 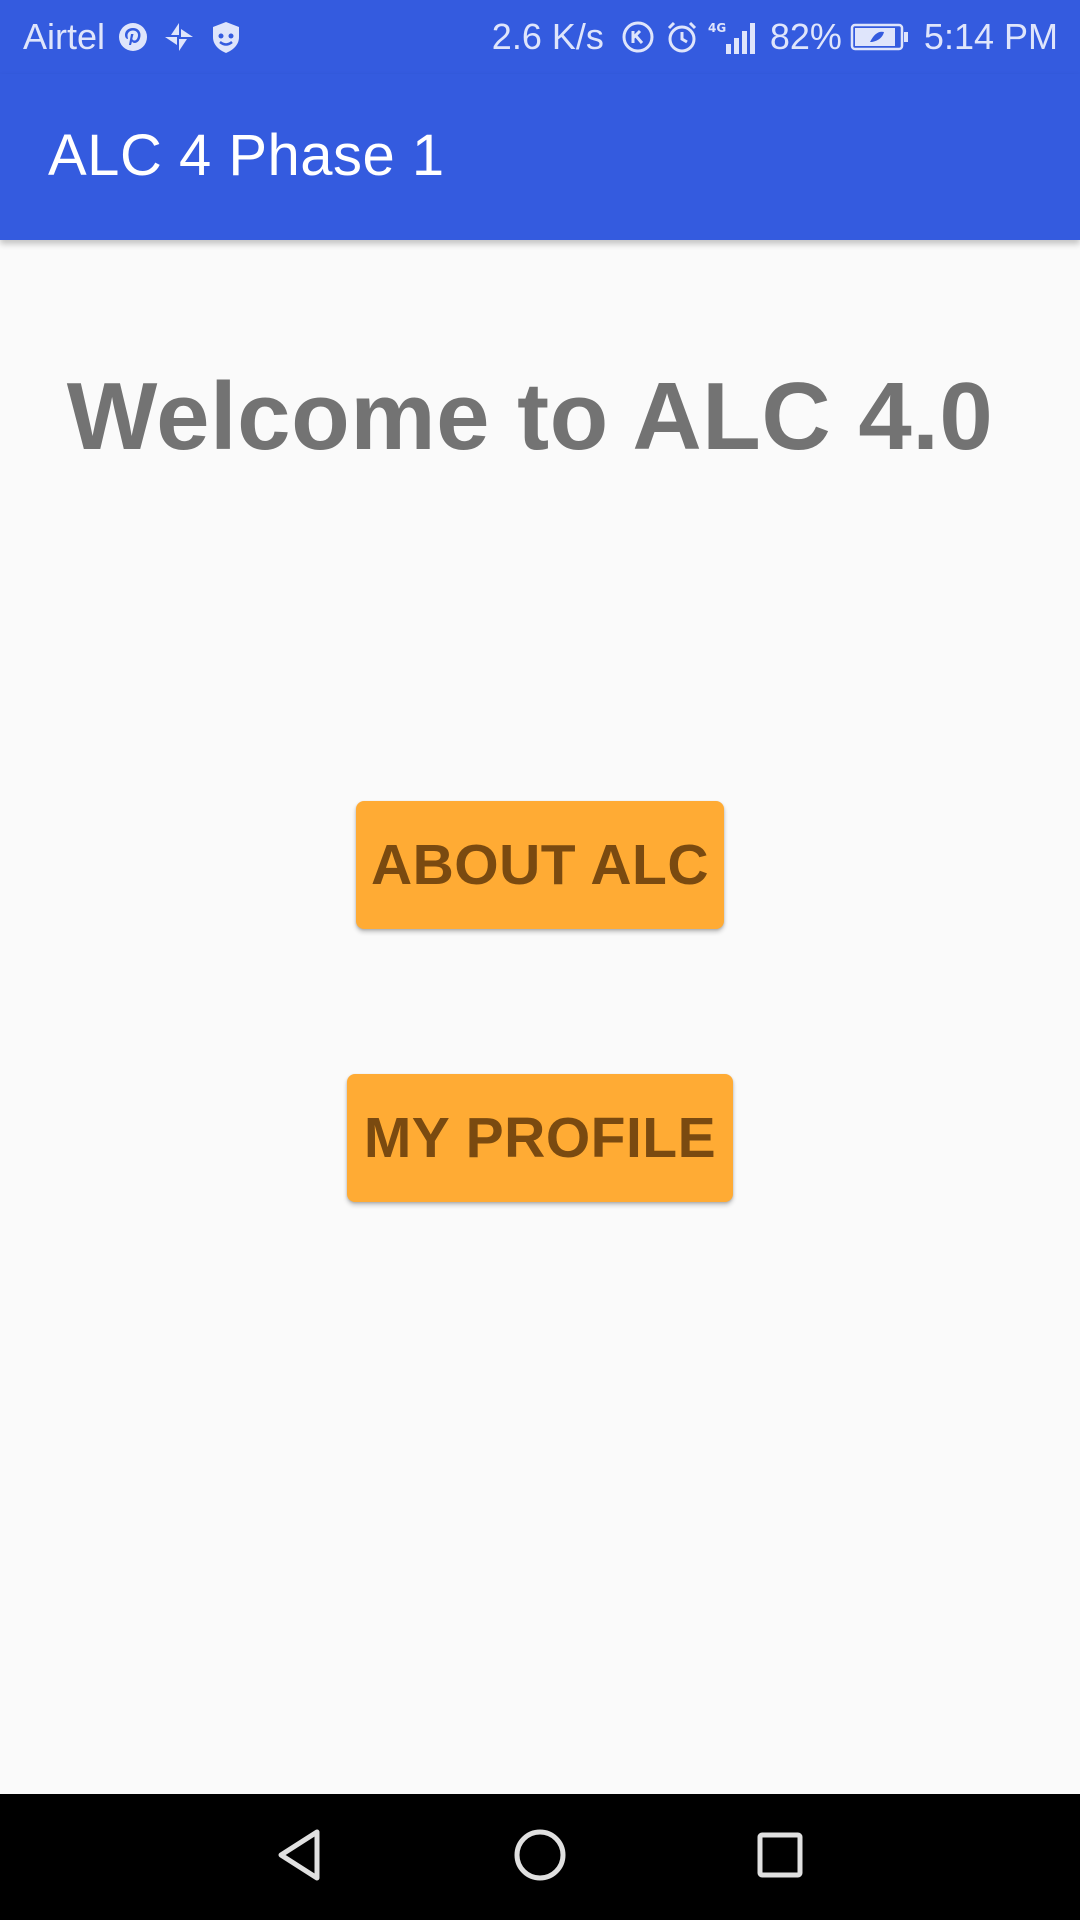 What do you see at coordinates (540, 1138) in the screenshot?
I see `my-profile-button: MY PROFILE` at bounding box center [540, 1138].